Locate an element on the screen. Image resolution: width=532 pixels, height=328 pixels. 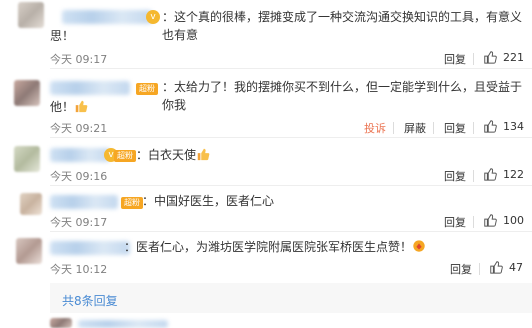
like-count: 47 is located at coordinates (516, 267).